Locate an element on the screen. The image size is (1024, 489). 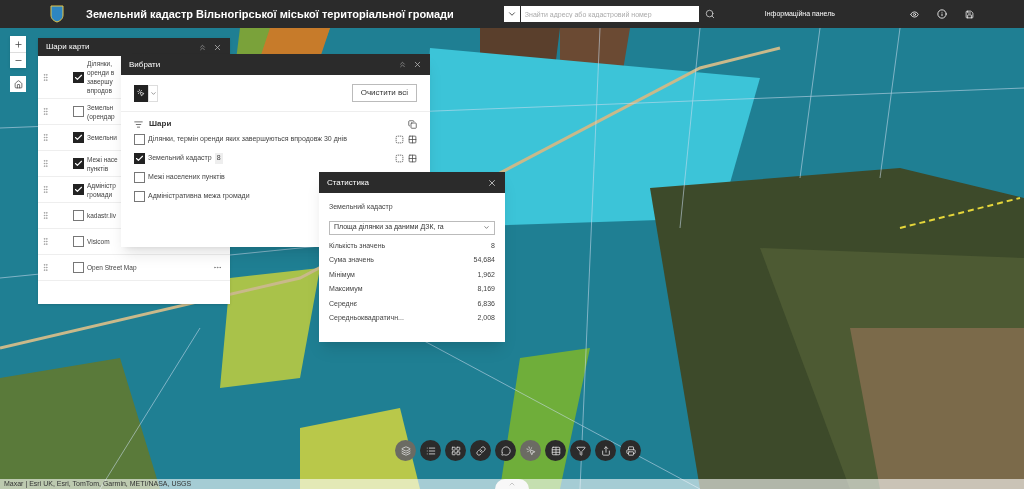
search-source-dropdown is located at coordinates (511, 14).